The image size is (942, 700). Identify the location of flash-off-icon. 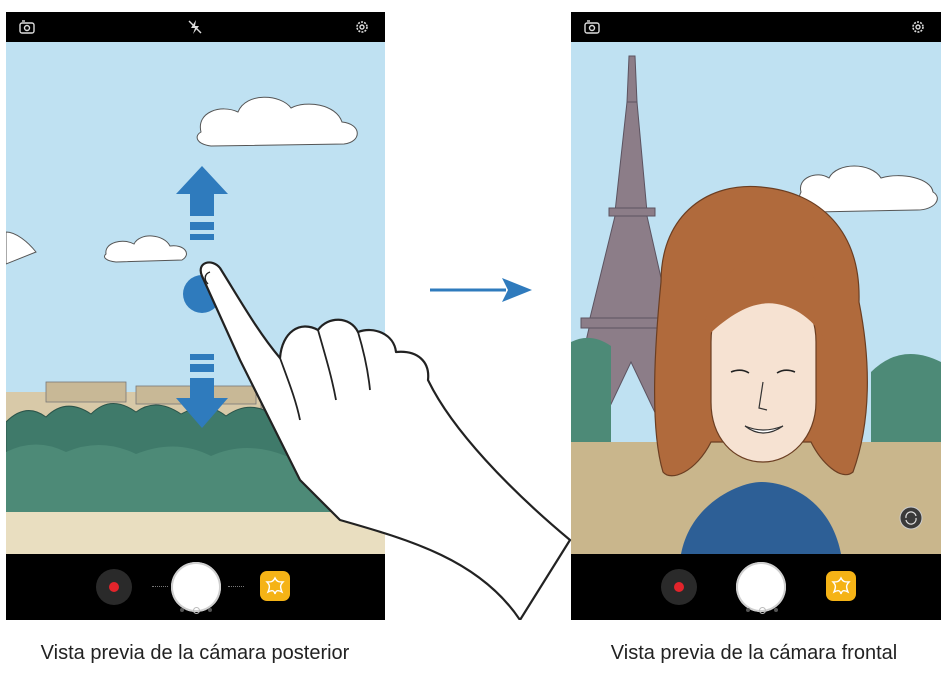
(195, 27).